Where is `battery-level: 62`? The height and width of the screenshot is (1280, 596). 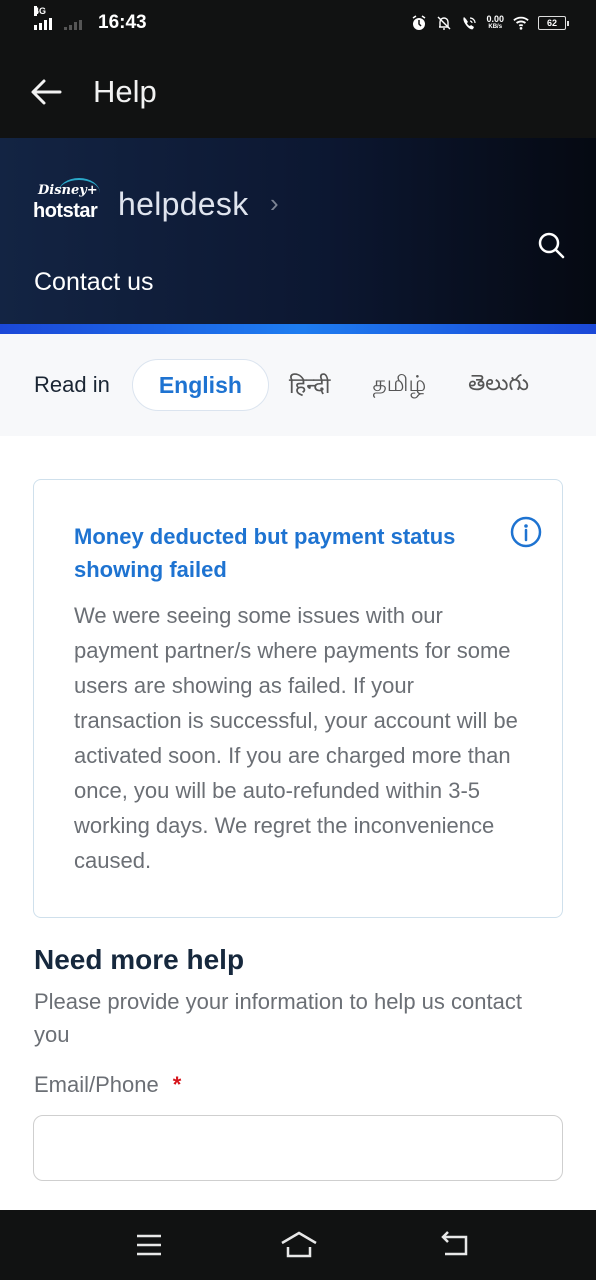 battery-level: 62 is located at coordinates (551, 23).